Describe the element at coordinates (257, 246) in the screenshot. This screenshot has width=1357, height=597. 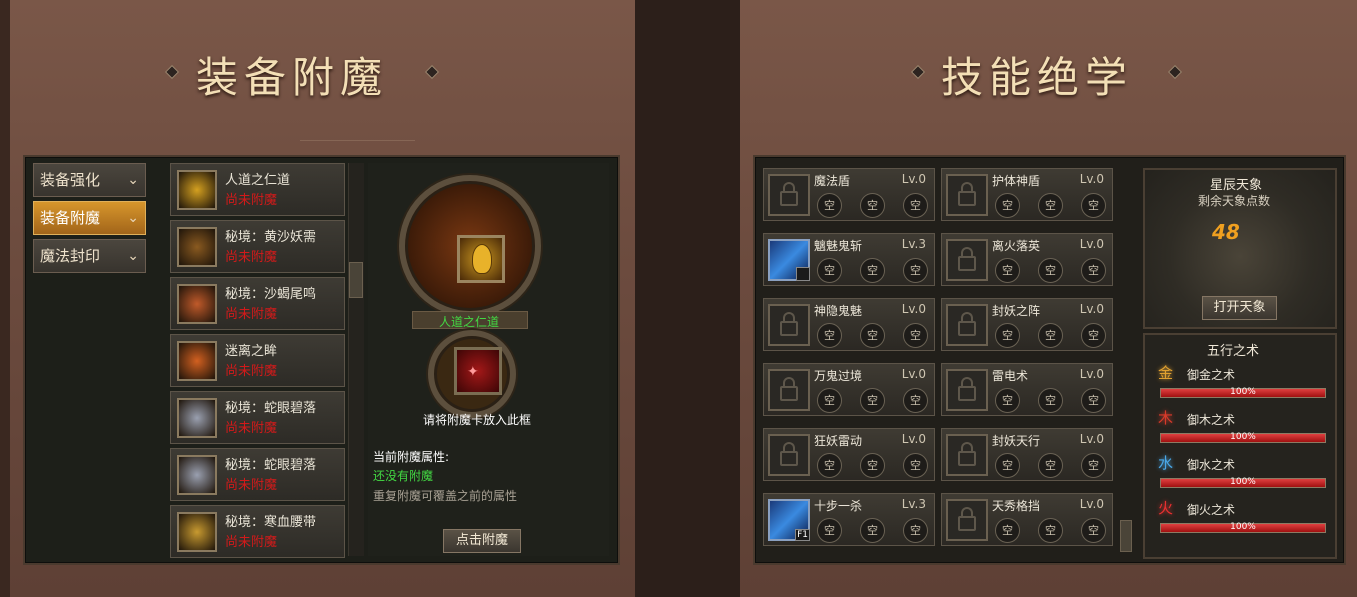
I see `list-item: 秘境：黄沙妖需 尚未附魔` at that location.